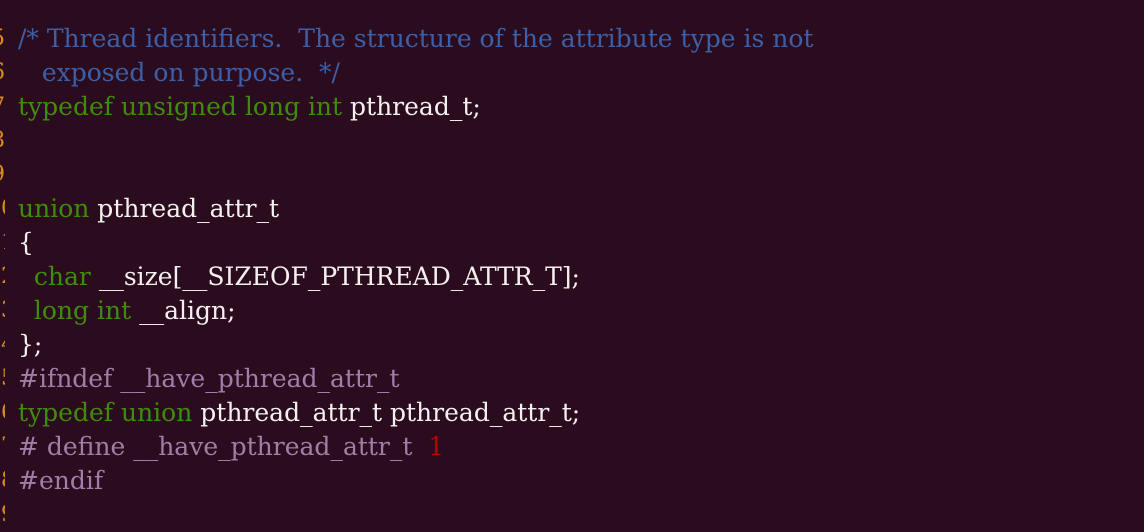 This screenshot has width=1144, height=532. Describe the element at coordinates (572, 107) in the screenshot. I see `code-line: 7 typedef unsigned long int pthread_t;` at that location.